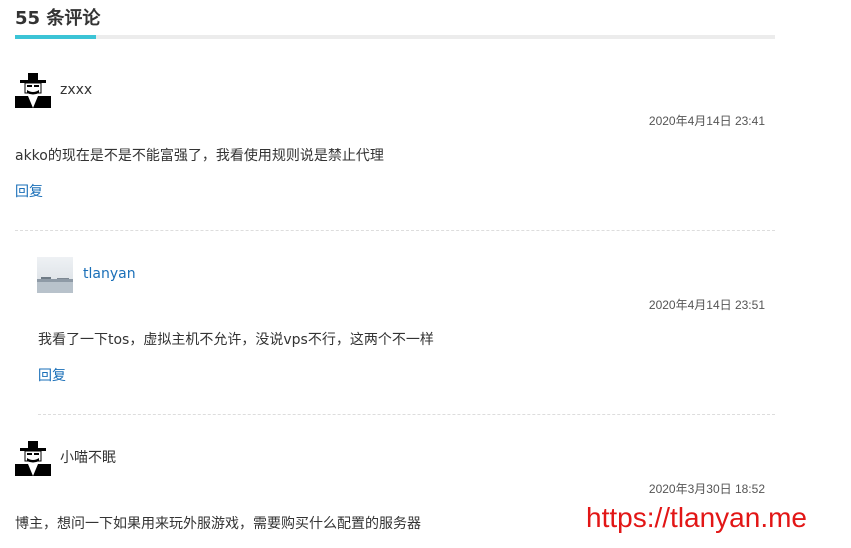 Image resolution: width=851 pixels, height=548 pixels. What do you see at coordinates (697, 517) in the screenshot?
I see `site-url-watermark: https://tlanyan.me` at bounding box center [697, 517].